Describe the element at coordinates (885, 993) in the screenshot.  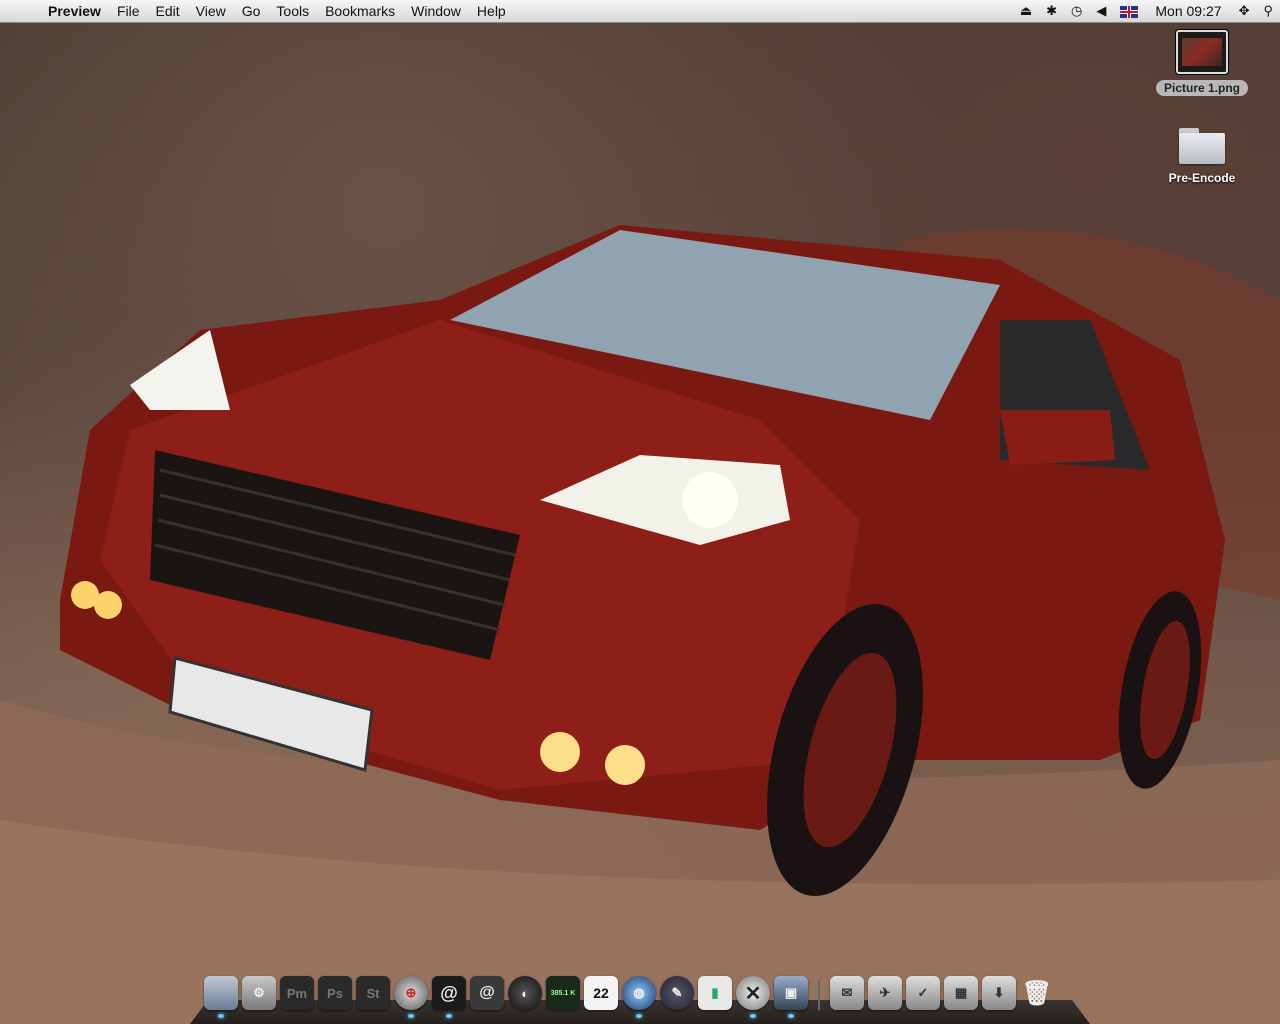
I see `applications-stack-icon: ✈` at that location.